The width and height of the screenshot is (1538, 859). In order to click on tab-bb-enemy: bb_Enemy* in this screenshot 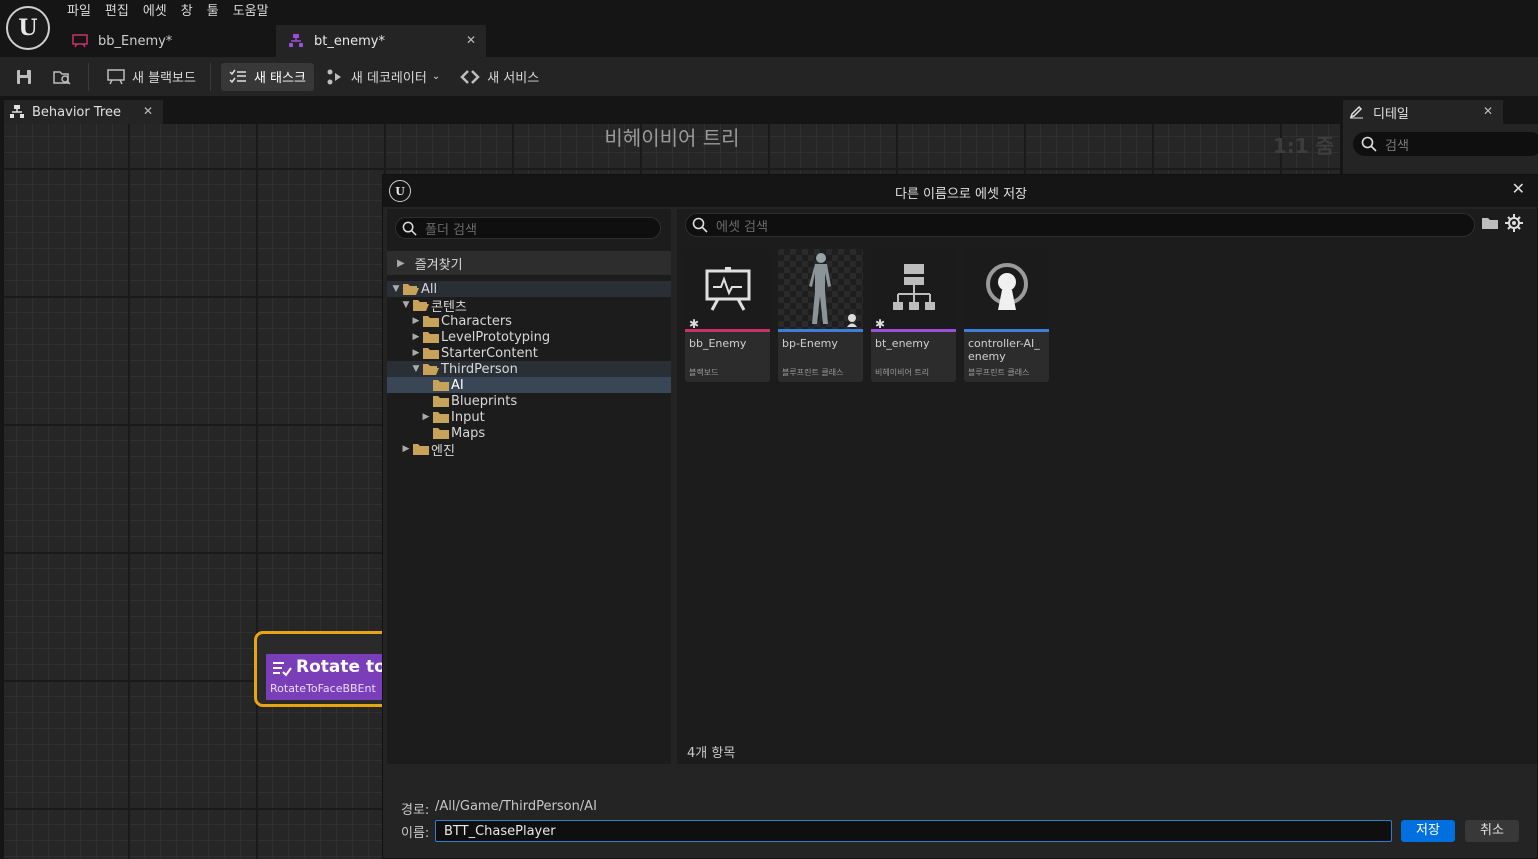, I will do `click(168, 41)`.